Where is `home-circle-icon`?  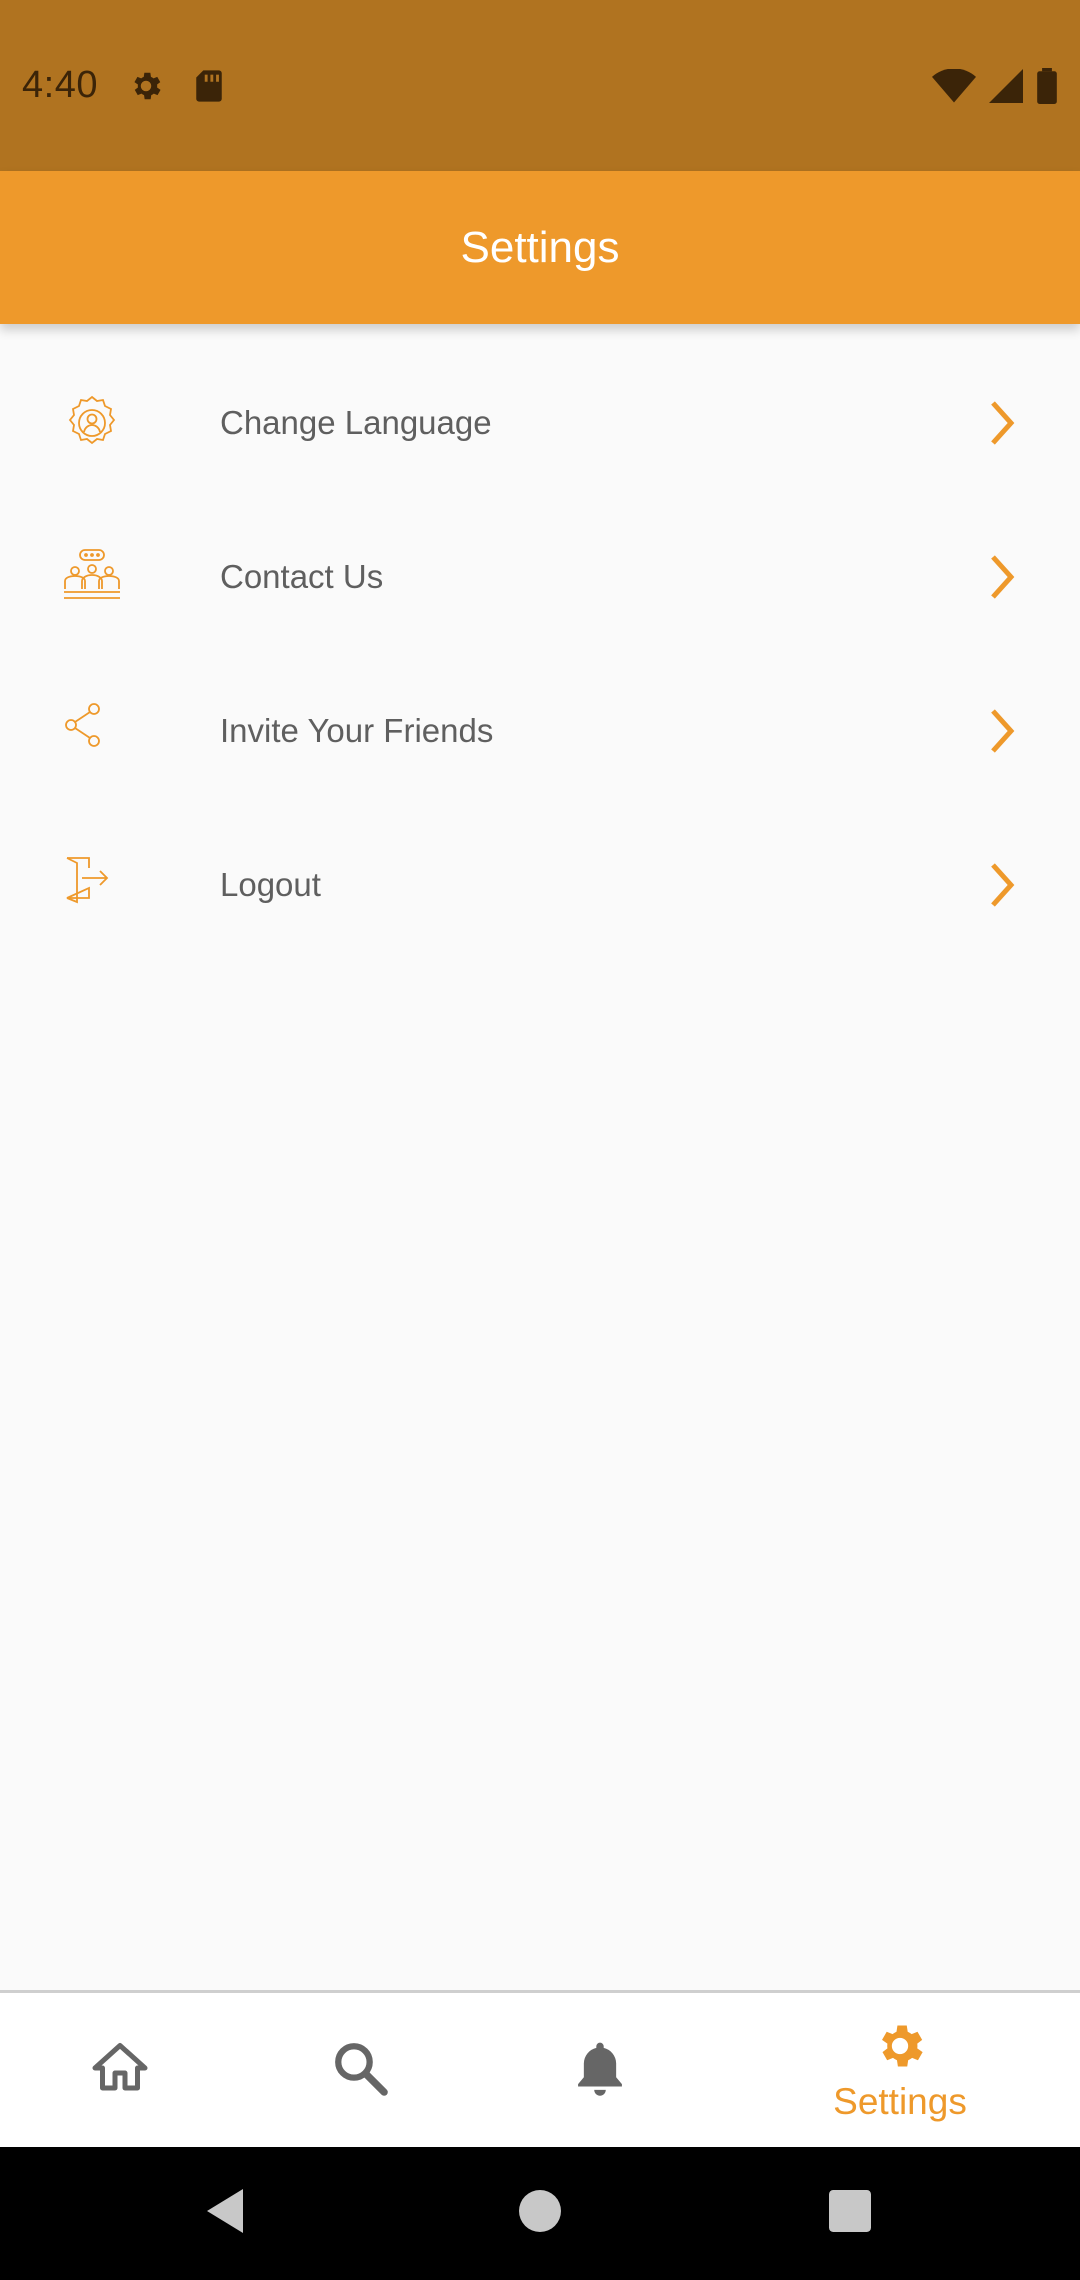
home-circle-icon is located at coordinates (540, 2213).